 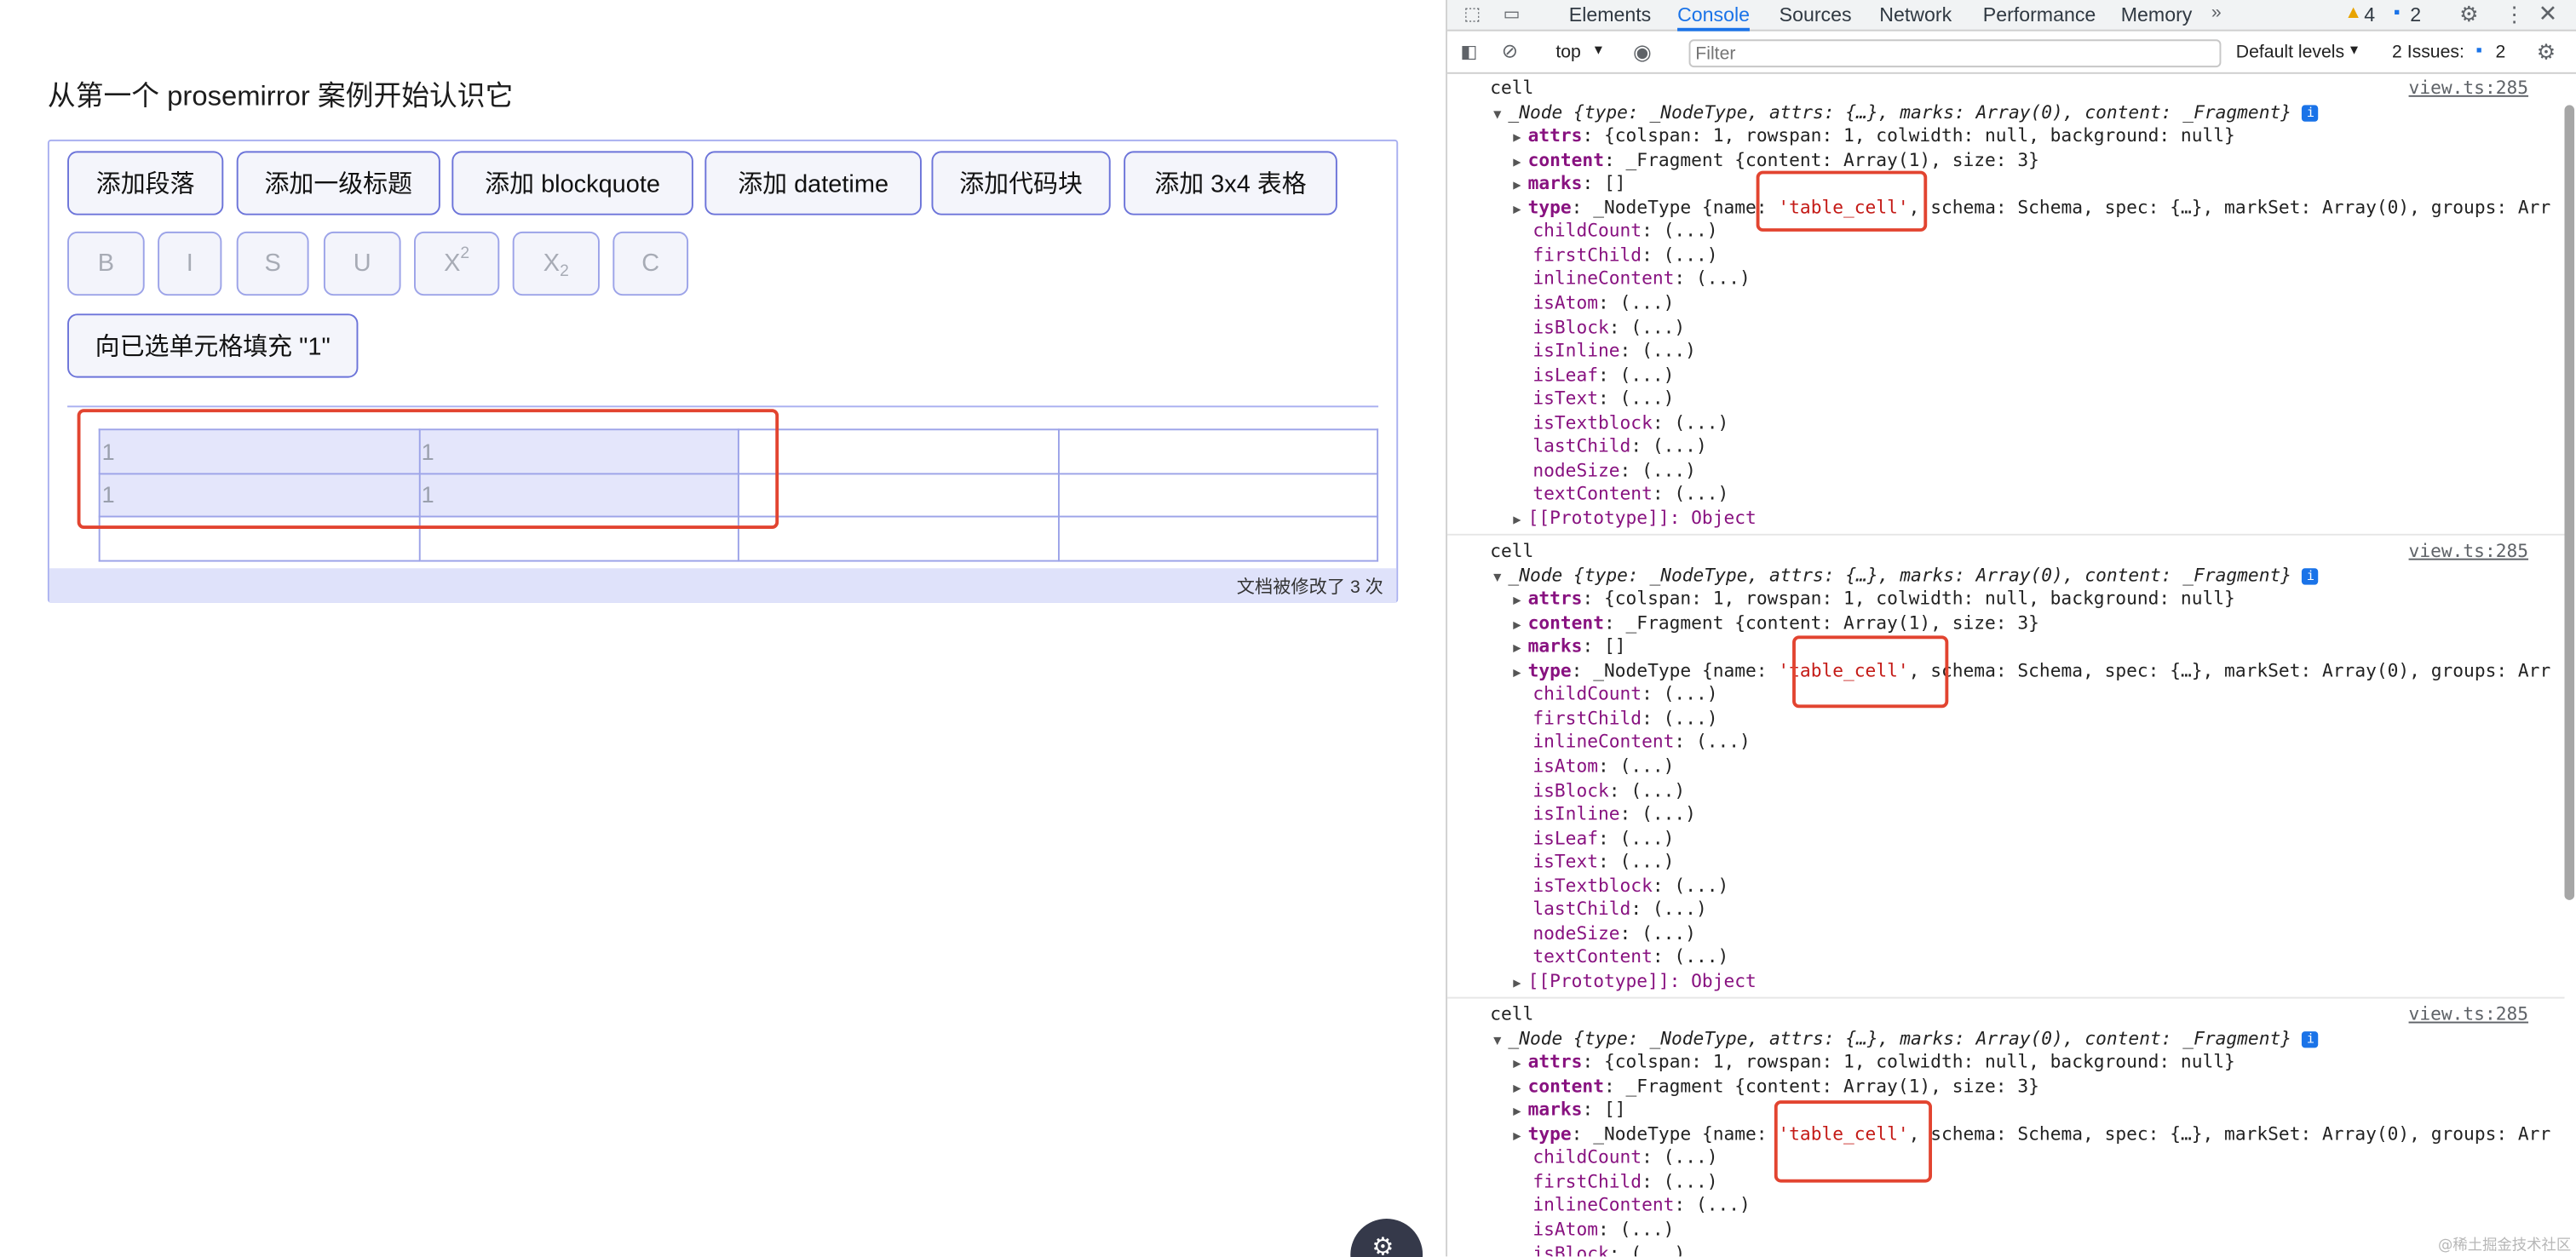 I want to click on log-levels-select: Default levels, so click(x=2290, y=52).